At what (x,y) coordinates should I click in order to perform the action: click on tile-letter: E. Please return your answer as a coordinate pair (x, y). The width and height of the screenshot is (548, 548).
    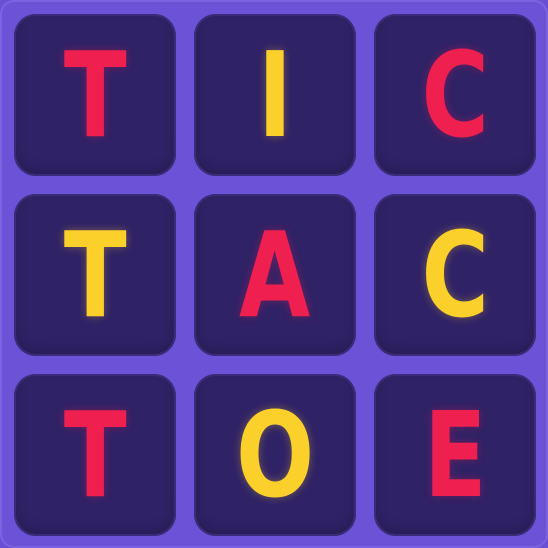
    Looking at the image, I should click on (455, 455).